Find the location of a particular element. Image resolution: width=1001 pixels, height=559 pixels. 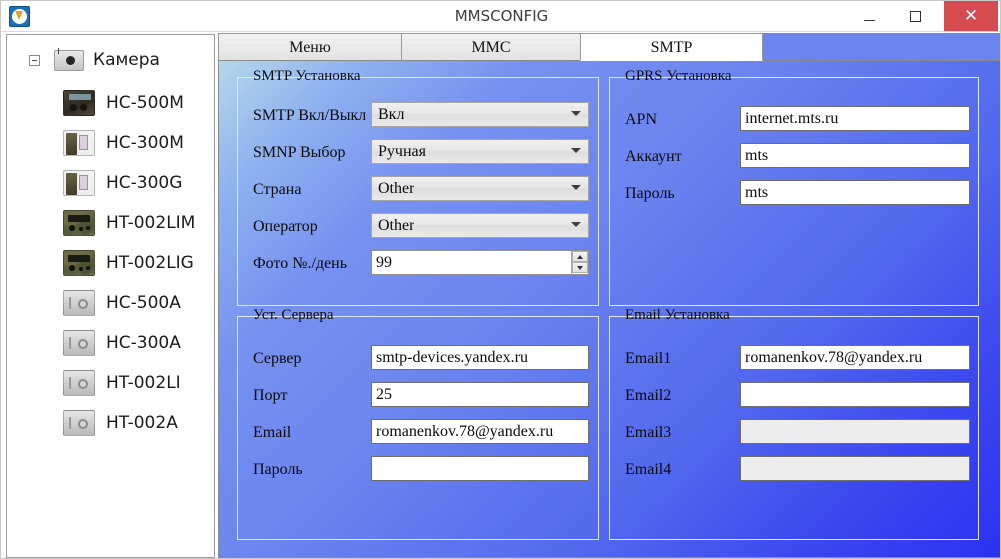

tree-item-label: HC-300A is located at coordinates (143, 343).